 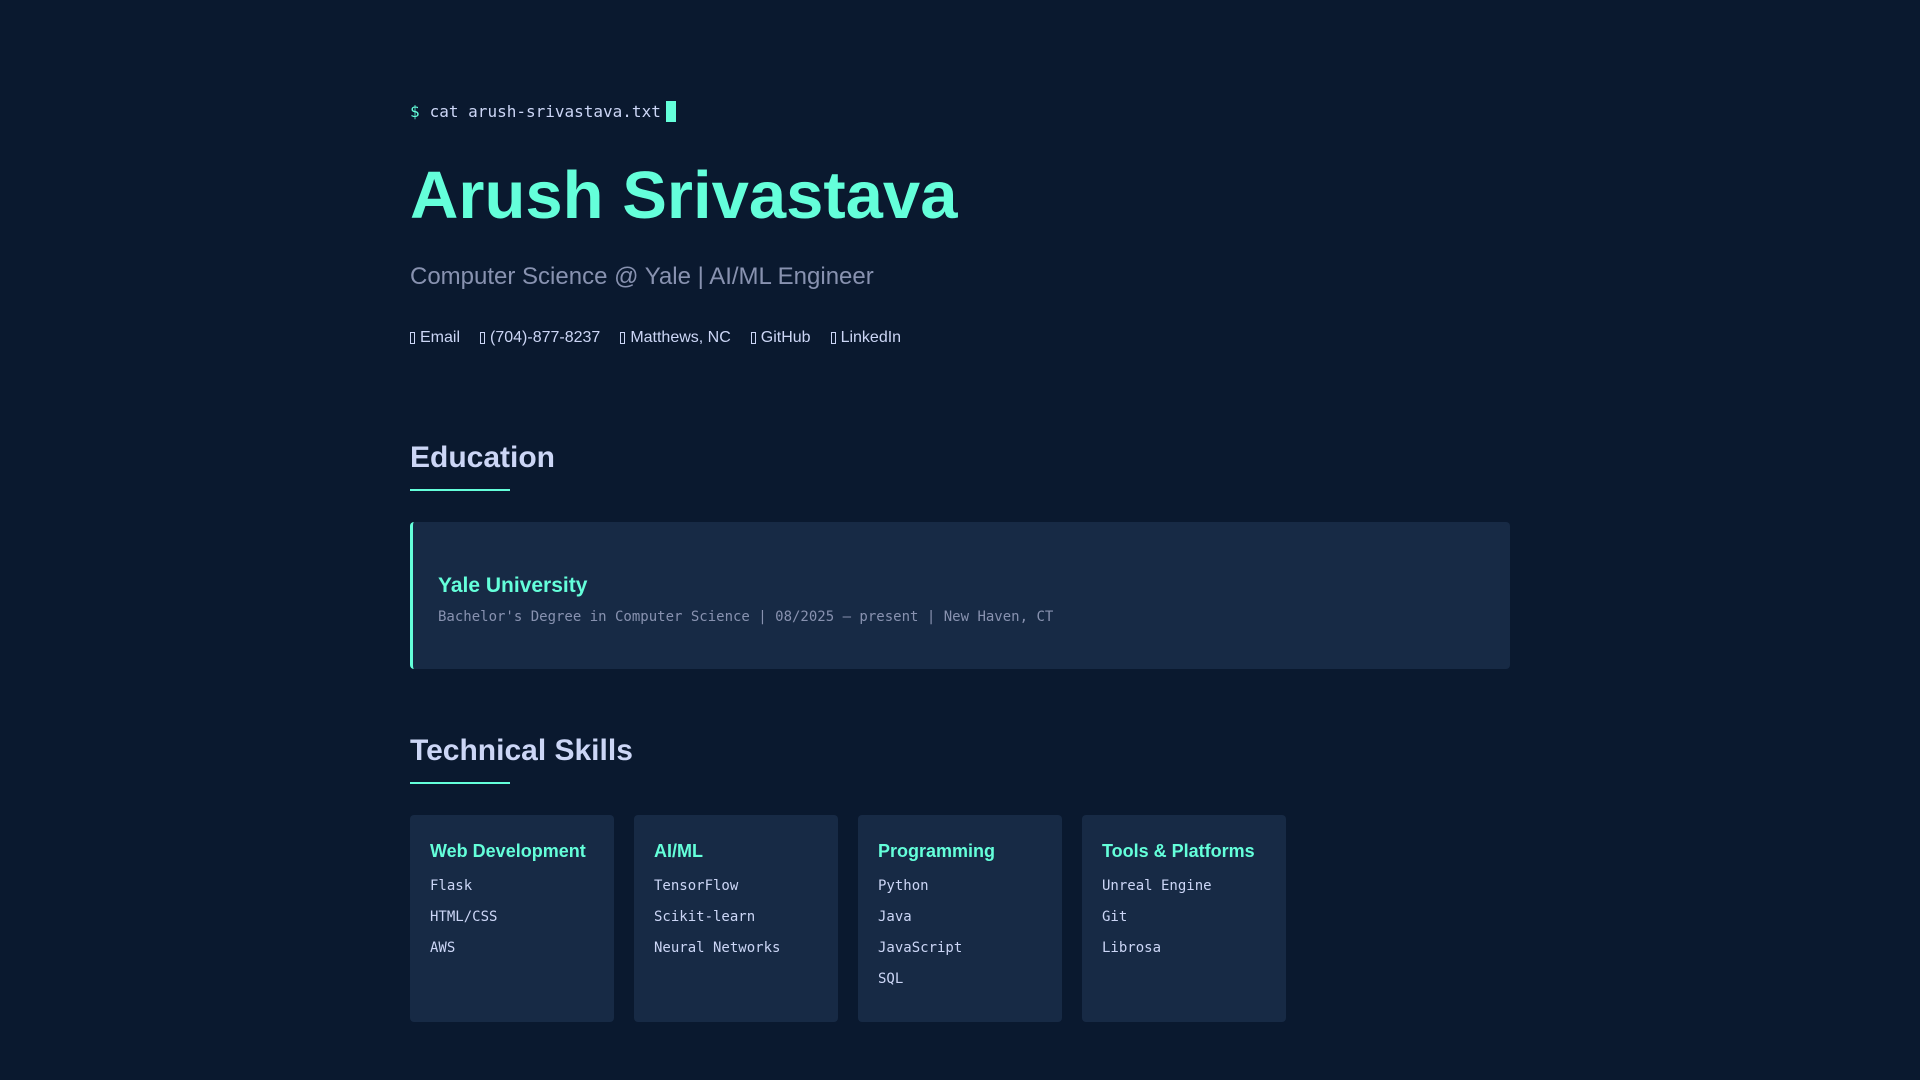 What do you see at coordinates (696, 886) in the screenshot?
I see `skill-item: TensorFlow` at bounding box center [696, 886].